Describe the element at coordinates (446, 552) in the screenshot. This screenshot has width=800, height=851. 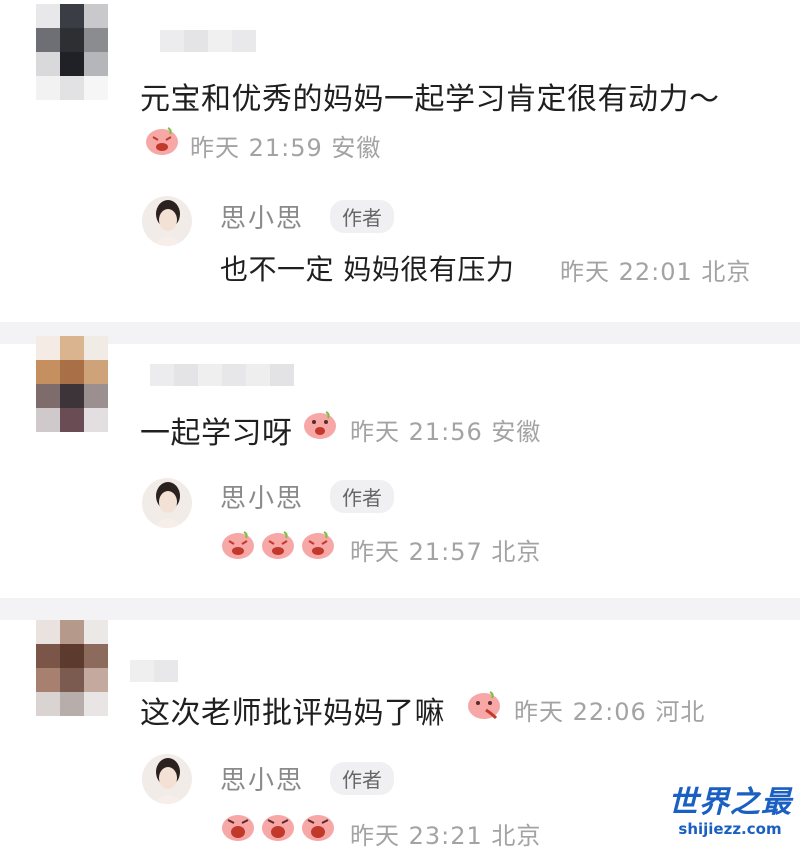
I see `reply-meta: 昨天 21:57 北京` at that location.